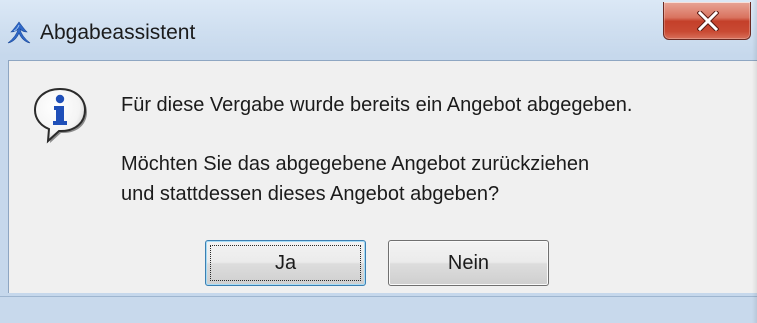 This screenshot has height=323, width=757. What do you see at coordinates (60, 115) in the screenshot?
I see `info-icon` at bounding box center [60, 115].